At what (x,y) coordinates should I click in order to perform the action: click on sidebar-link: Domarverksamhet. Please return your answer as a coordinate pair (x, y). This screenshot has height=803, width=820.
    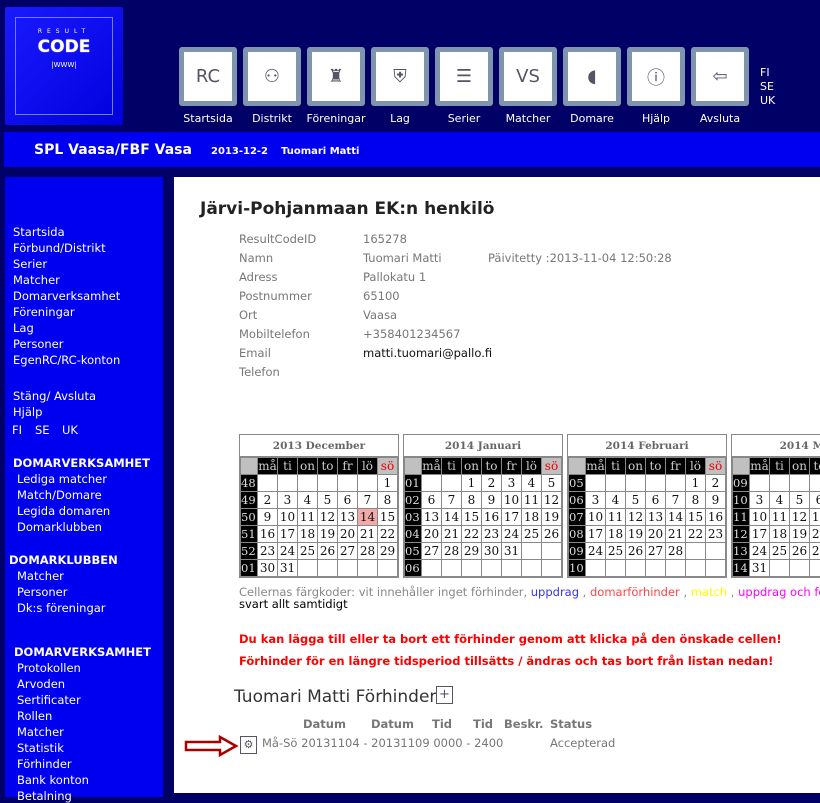
    Looking at the image, I should click on (66, 296).